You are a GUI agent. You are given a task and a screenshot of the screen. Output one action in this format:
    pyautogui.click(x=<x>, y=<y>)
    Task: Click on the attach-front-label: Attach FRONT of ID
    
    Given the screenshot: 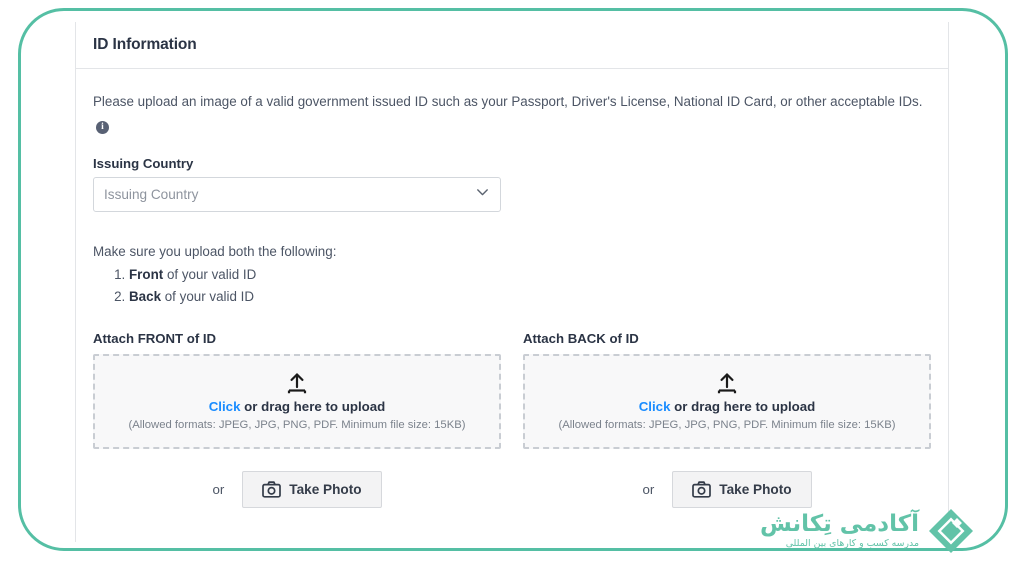 What is the action you would take?
    pyautogui.click(x=155, y=338)
    